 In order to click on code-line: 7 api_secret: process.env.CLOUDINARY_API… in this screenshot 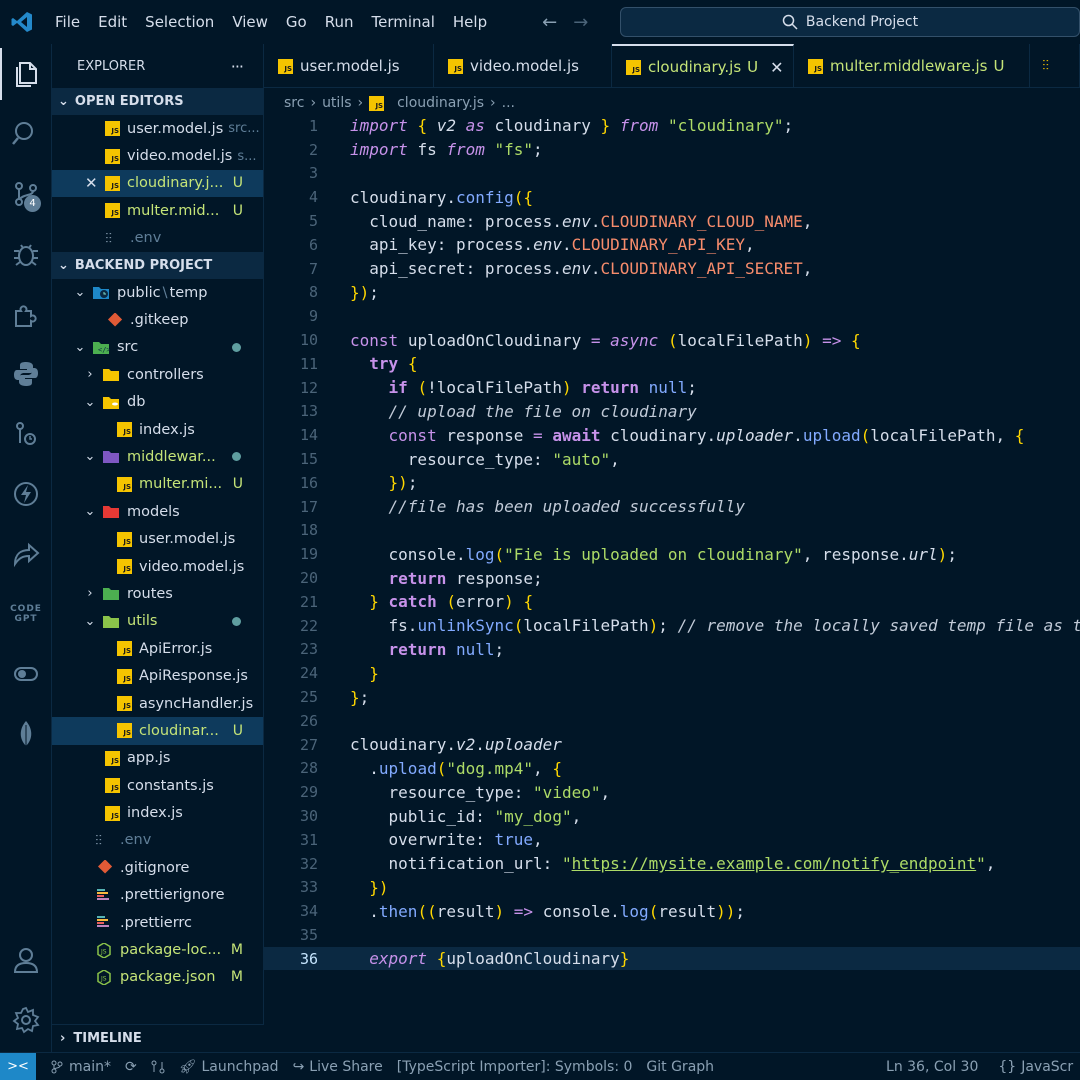, I will do `click(672, 269)`.